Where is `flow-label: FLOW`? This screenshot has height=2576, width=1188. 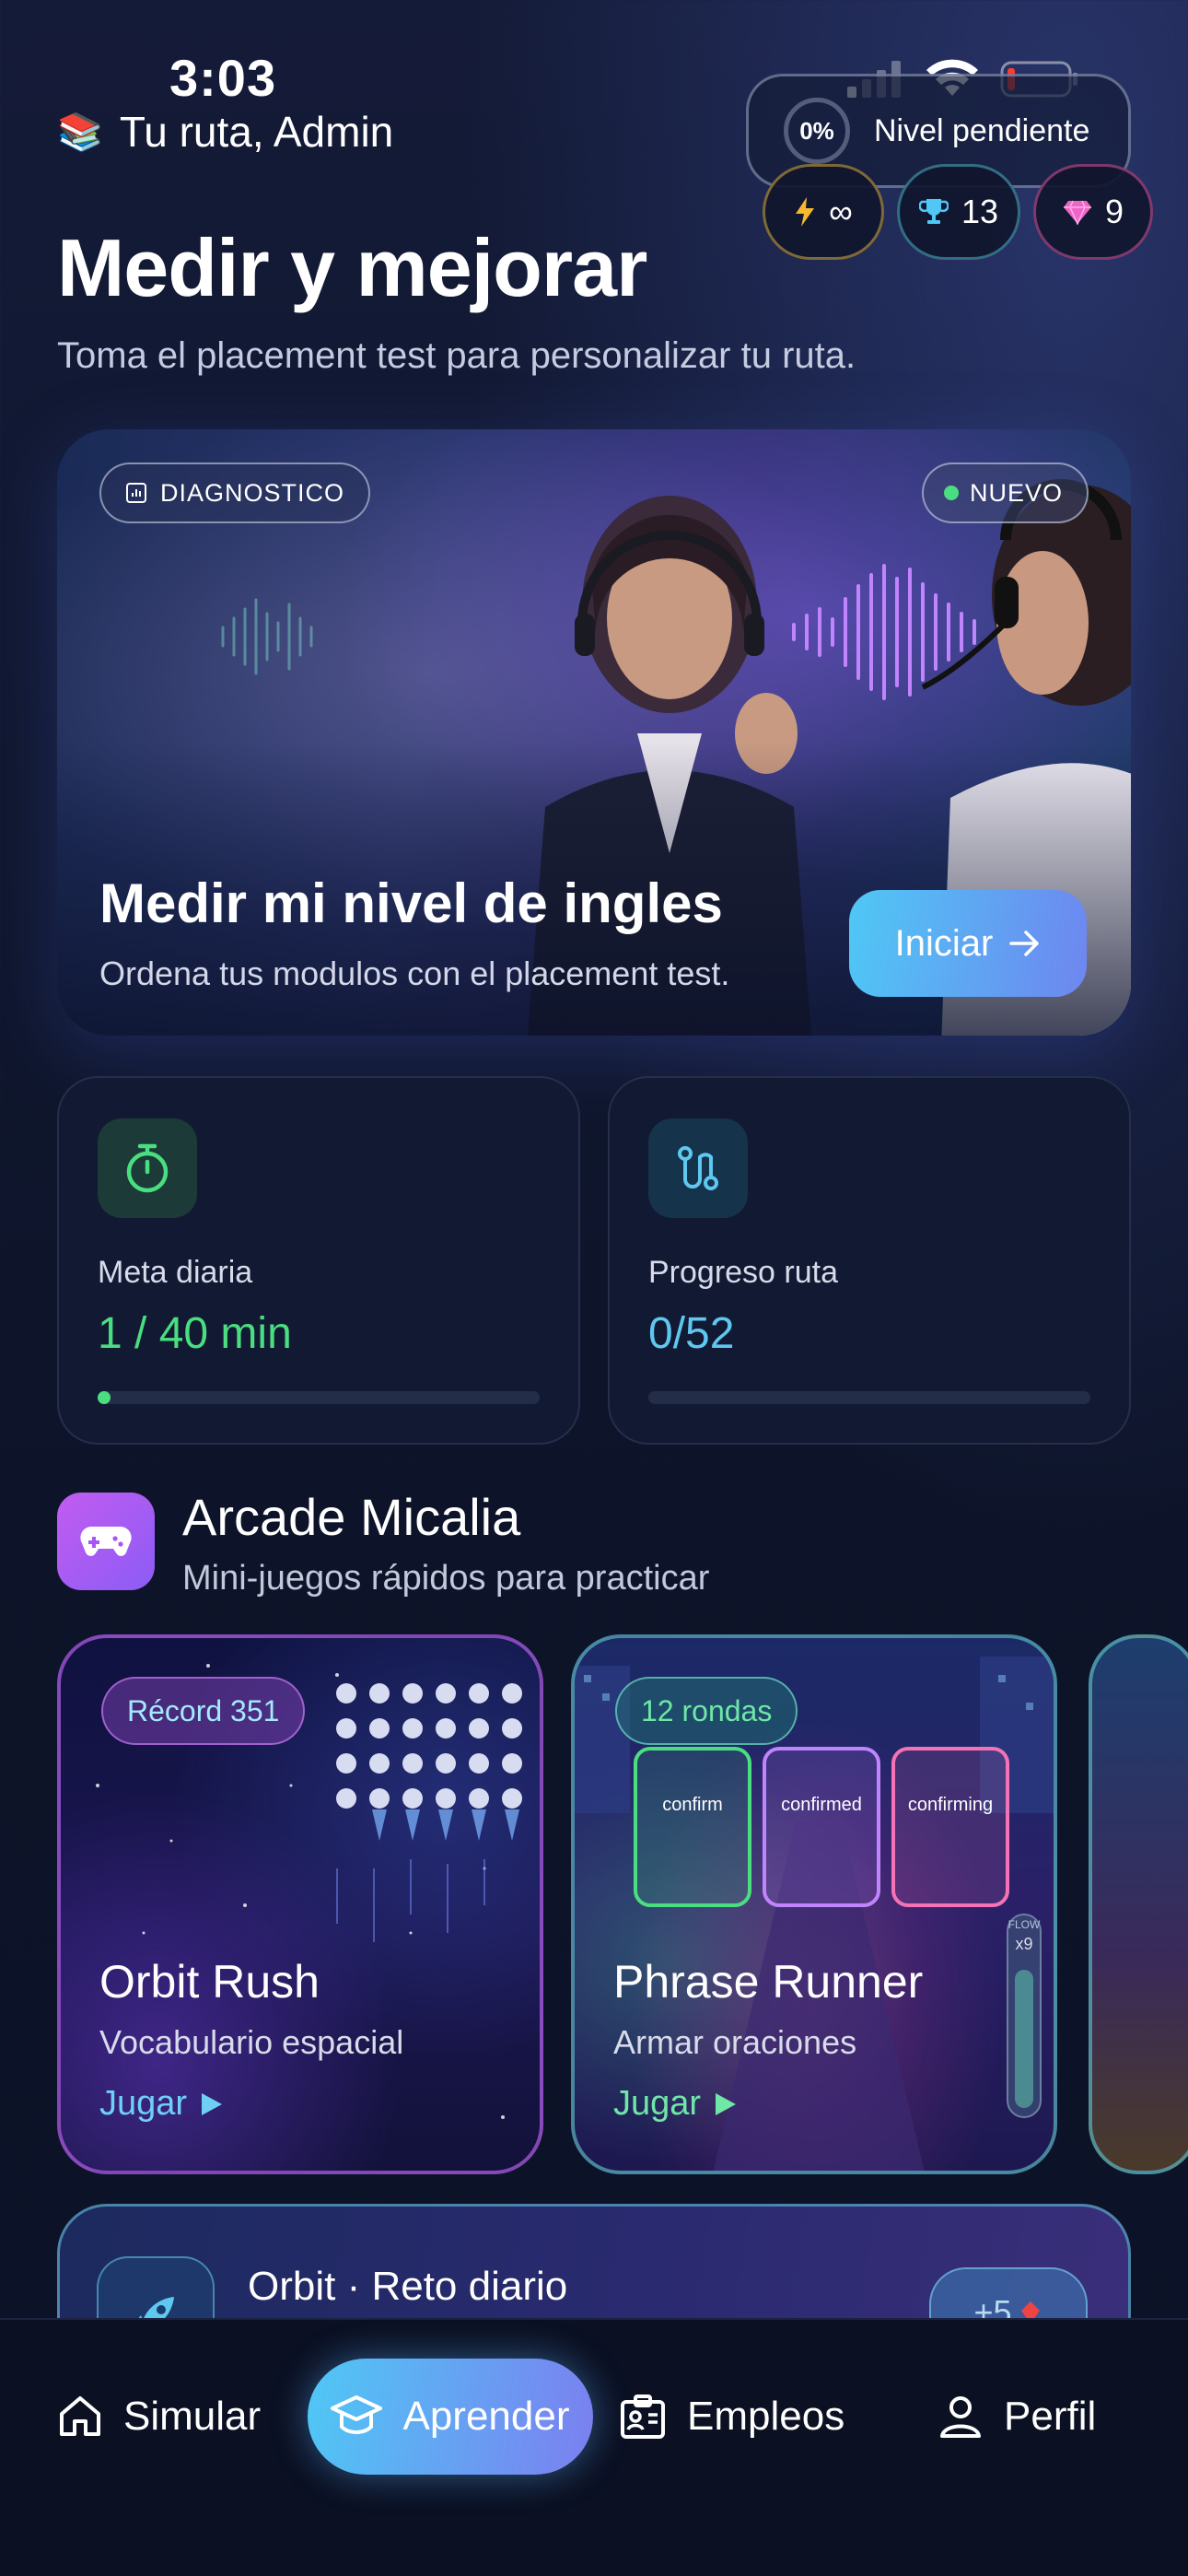 flow-label: FLOW is located at coordinates (1024, 1924).